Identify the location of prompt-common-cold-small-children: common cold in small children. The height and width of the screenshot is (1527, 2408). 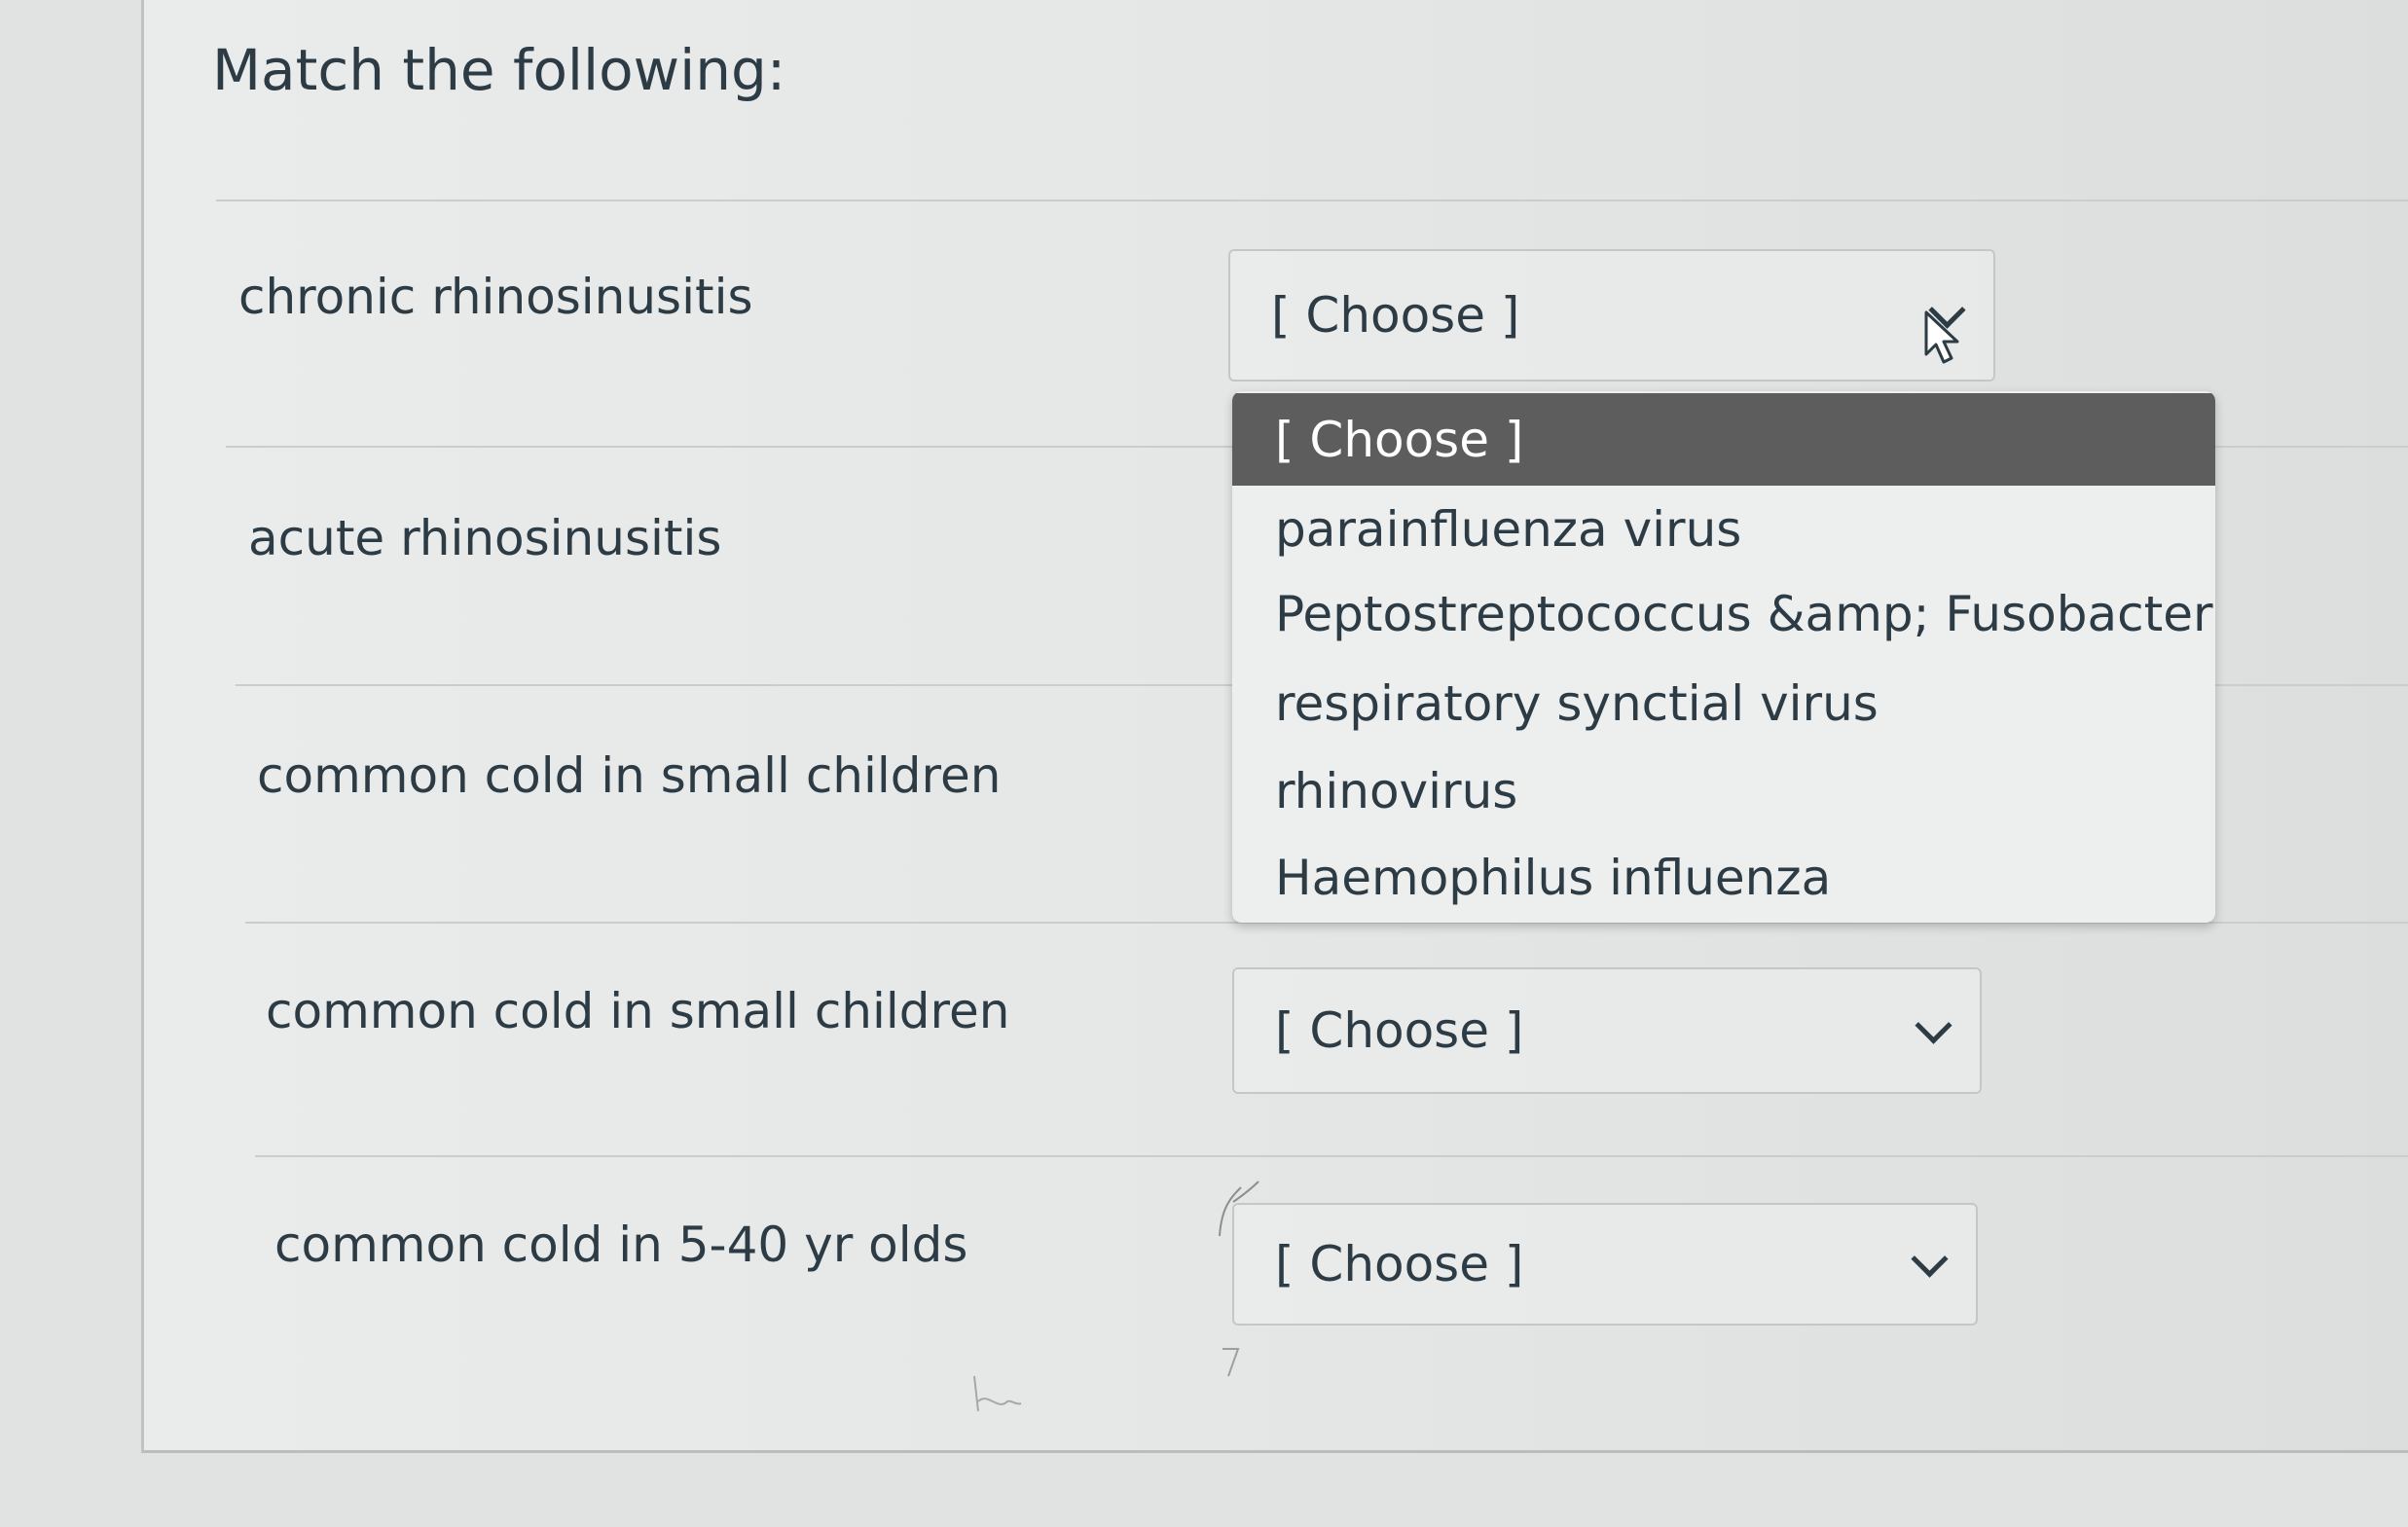
(629, 776).